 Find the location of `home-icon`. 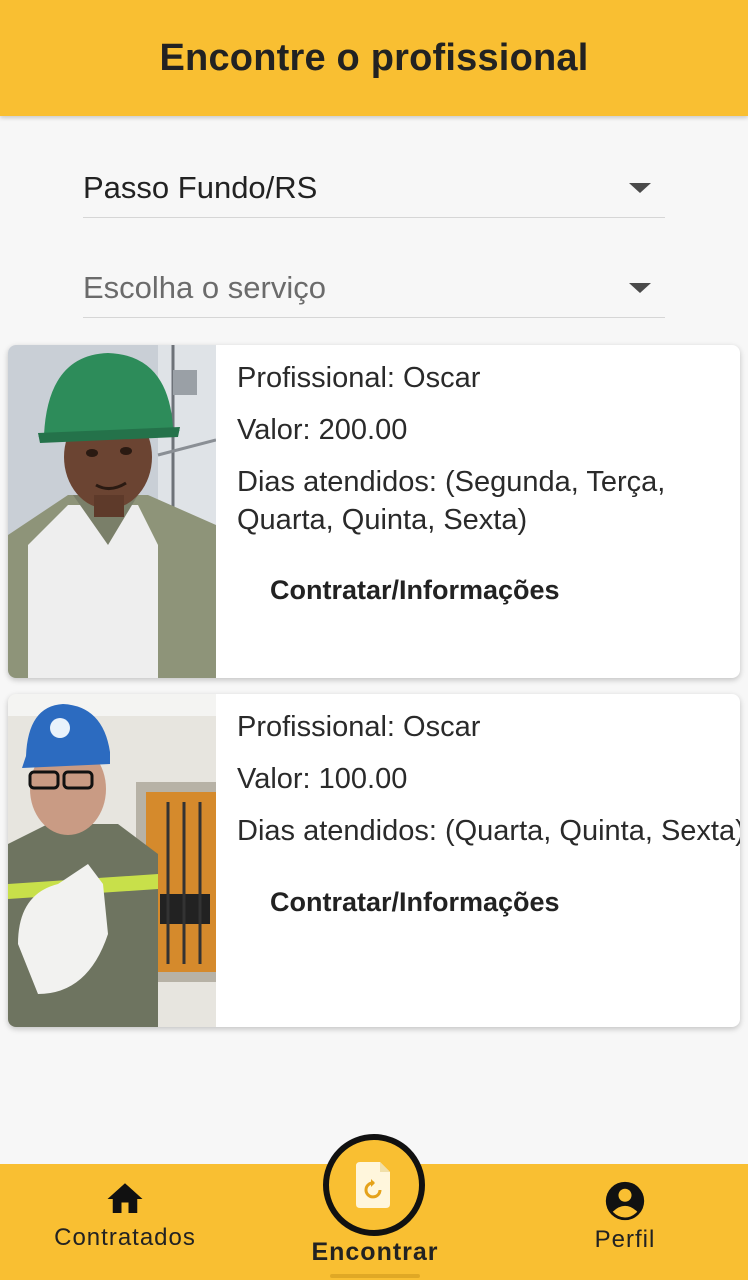

home-icon is located at coordinates (125, 1198).